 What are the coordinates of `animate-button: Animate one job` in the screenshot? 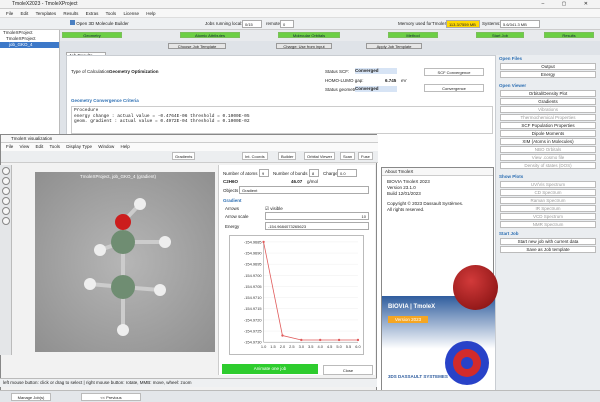 It's located at (270, 369).